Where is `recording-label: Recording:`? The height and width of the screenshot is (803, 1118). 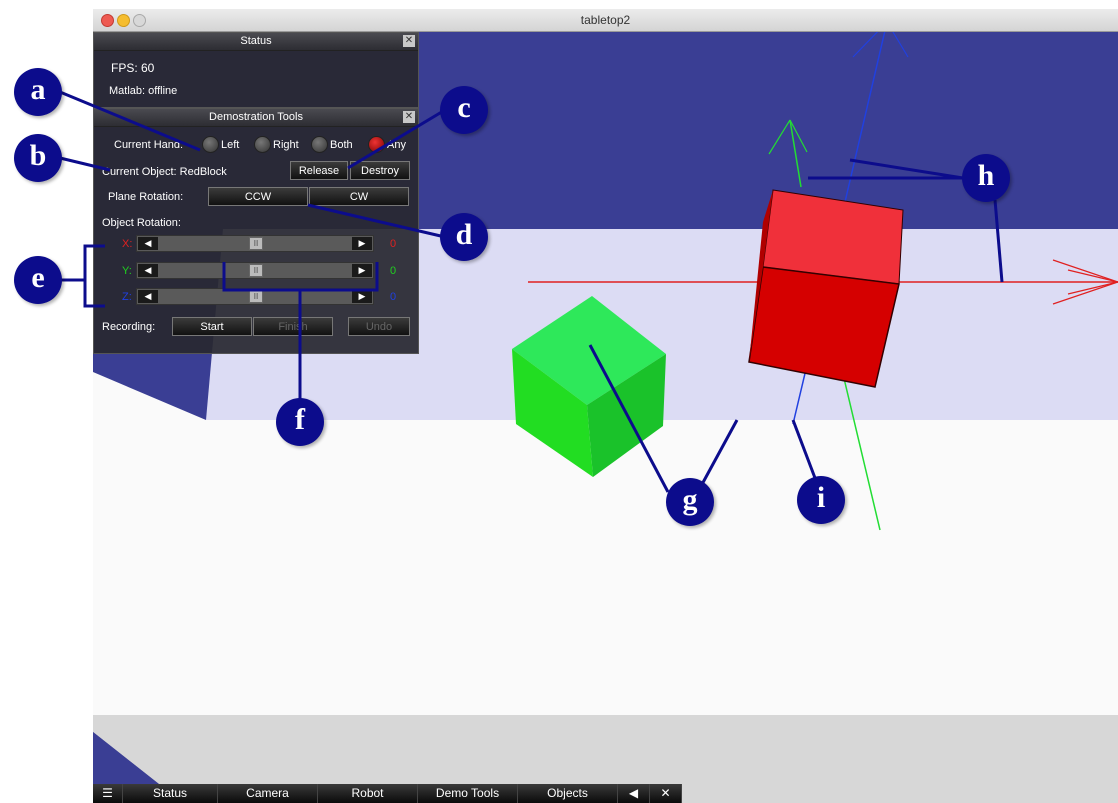
recording-label: Recording: is located at coordinates (129, 327).